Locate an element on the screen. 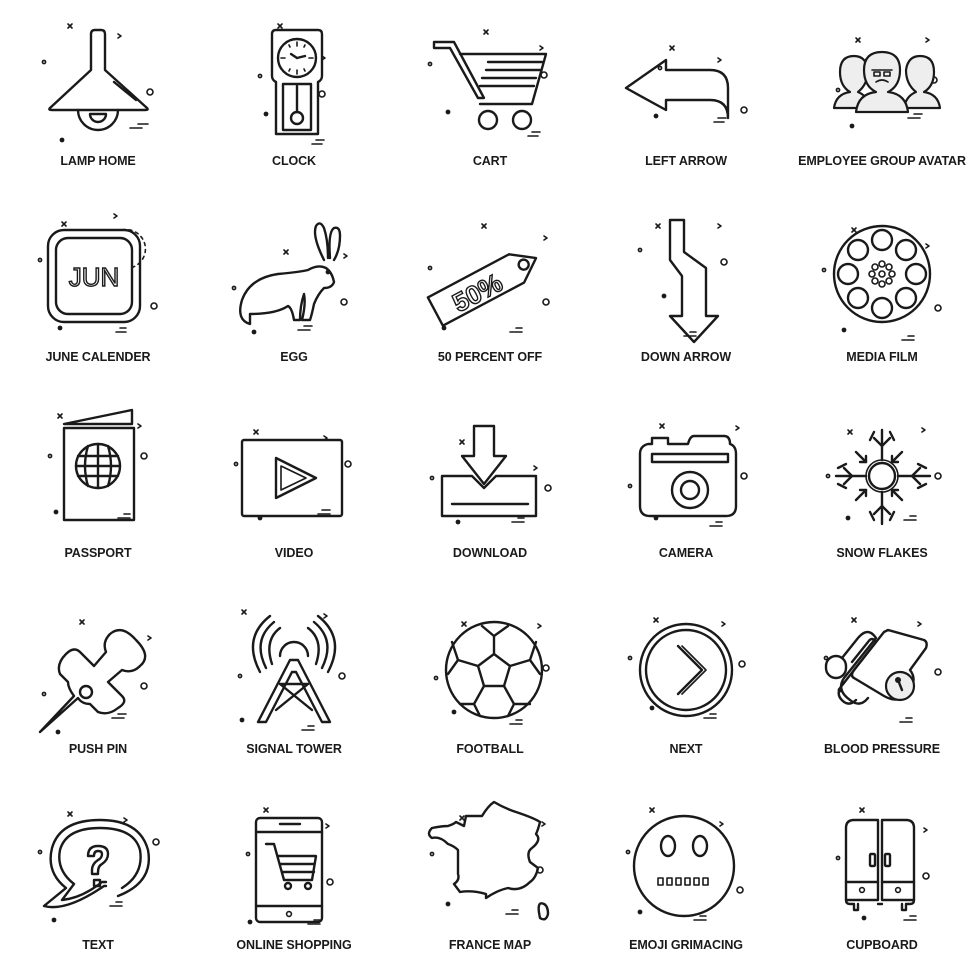 Image resolution: width=980 pixels, height=980 pixels. snowflake-icon is located at coordinates (883, 476).